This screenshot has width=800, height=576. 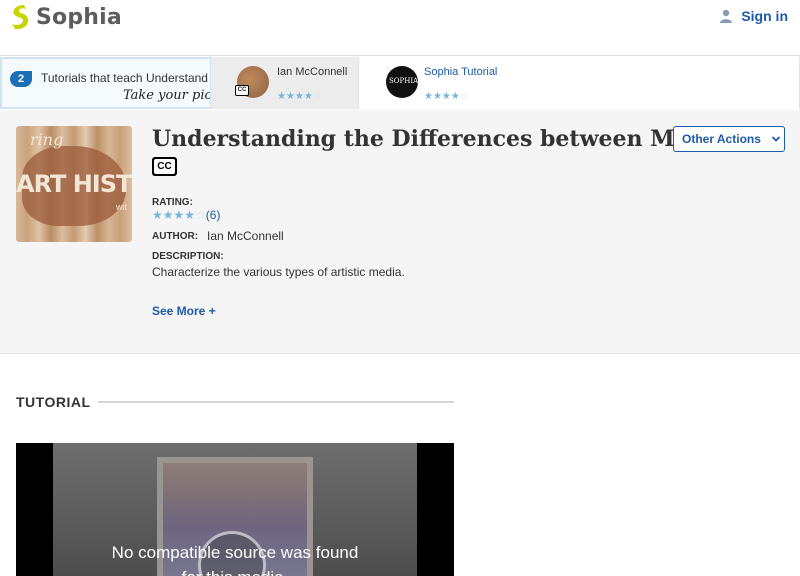 What do you see at coordinates (124, 78) in the screenshot?
I see `picker-intro-text: Tutorials that teach Understand` at bounding box center [124, 78].